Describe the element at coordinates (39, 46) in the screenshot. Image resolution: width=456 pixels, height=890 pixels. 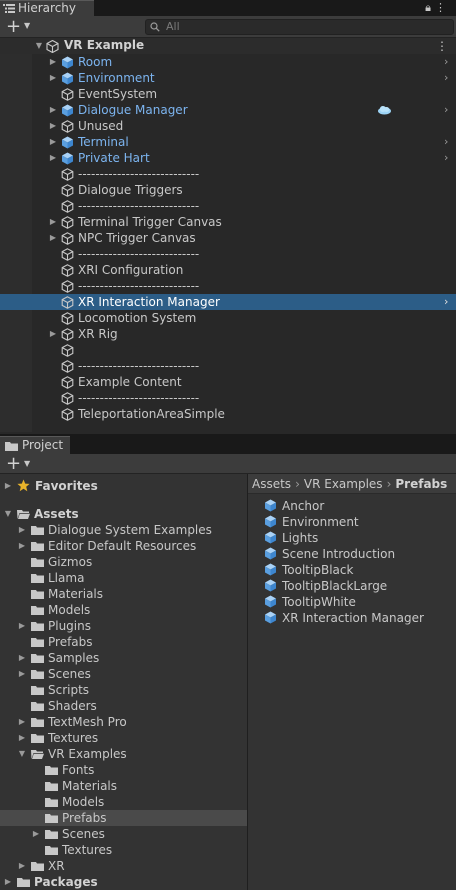
I see `scene-foldout-open-icon: ▼` at that location.